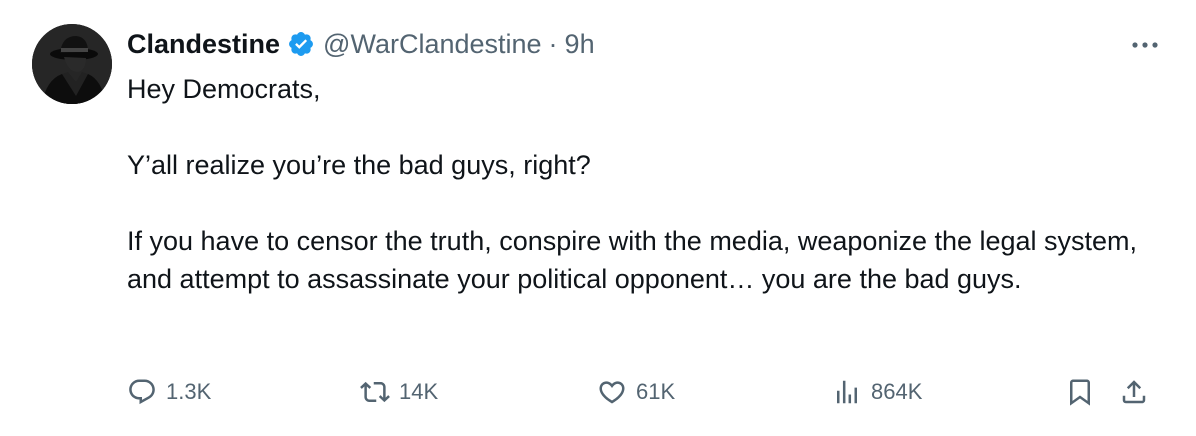 The width and height of the screenshot is (1196, 436). Describe the element at coordinates (301, 44) in the screenshot. I see `verified-badge-icon` at that location.